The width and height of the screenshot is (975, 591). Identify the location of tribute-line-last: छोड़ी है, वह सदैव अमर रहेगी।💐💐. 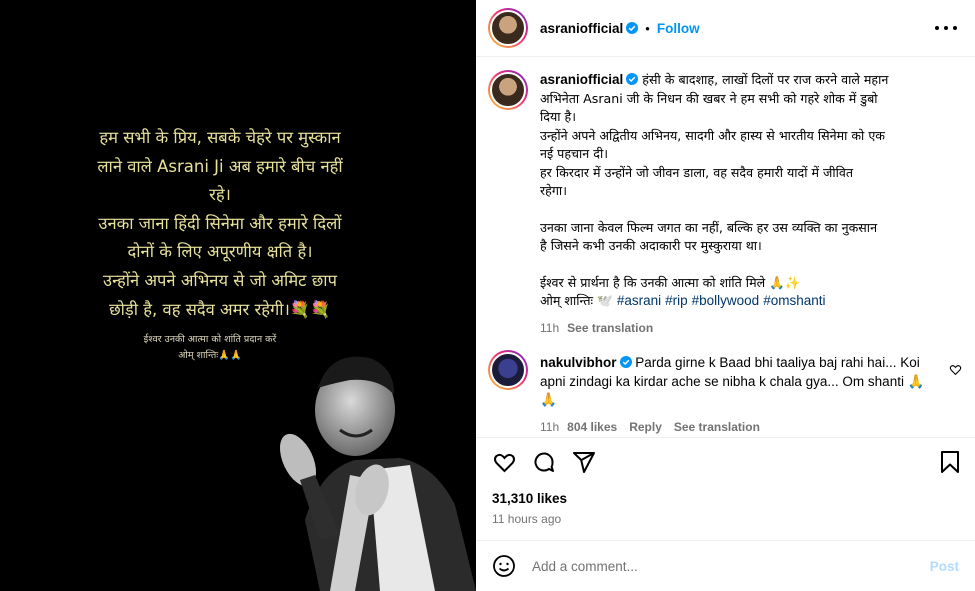
(220, 310).